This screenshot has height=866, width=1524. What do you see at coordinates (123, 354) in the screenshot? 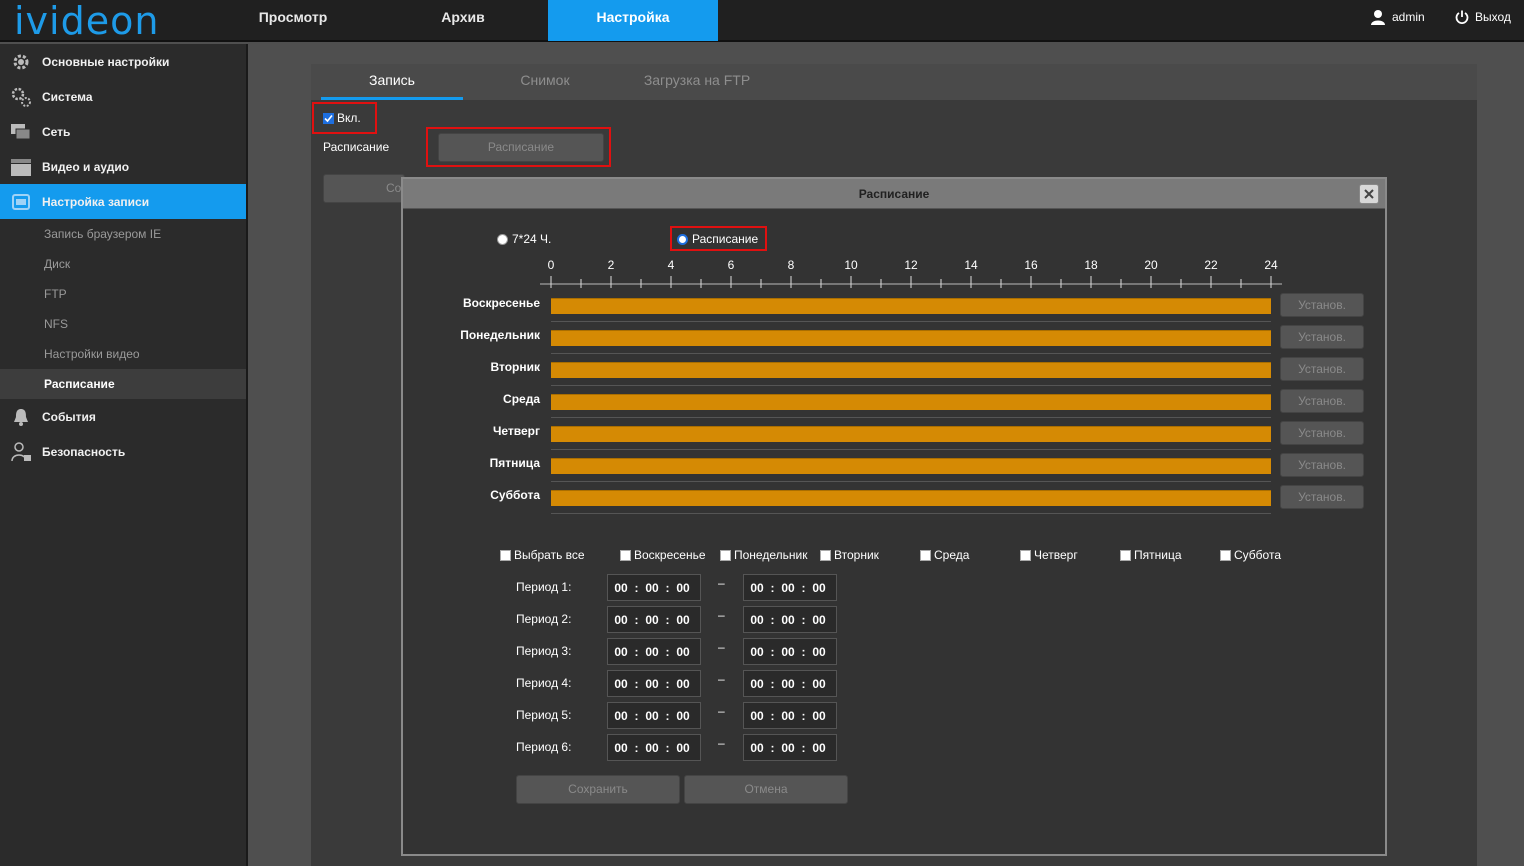
I see `sidebar-sub-video-settings: Настройки видео` at bounding box center [123, 354].